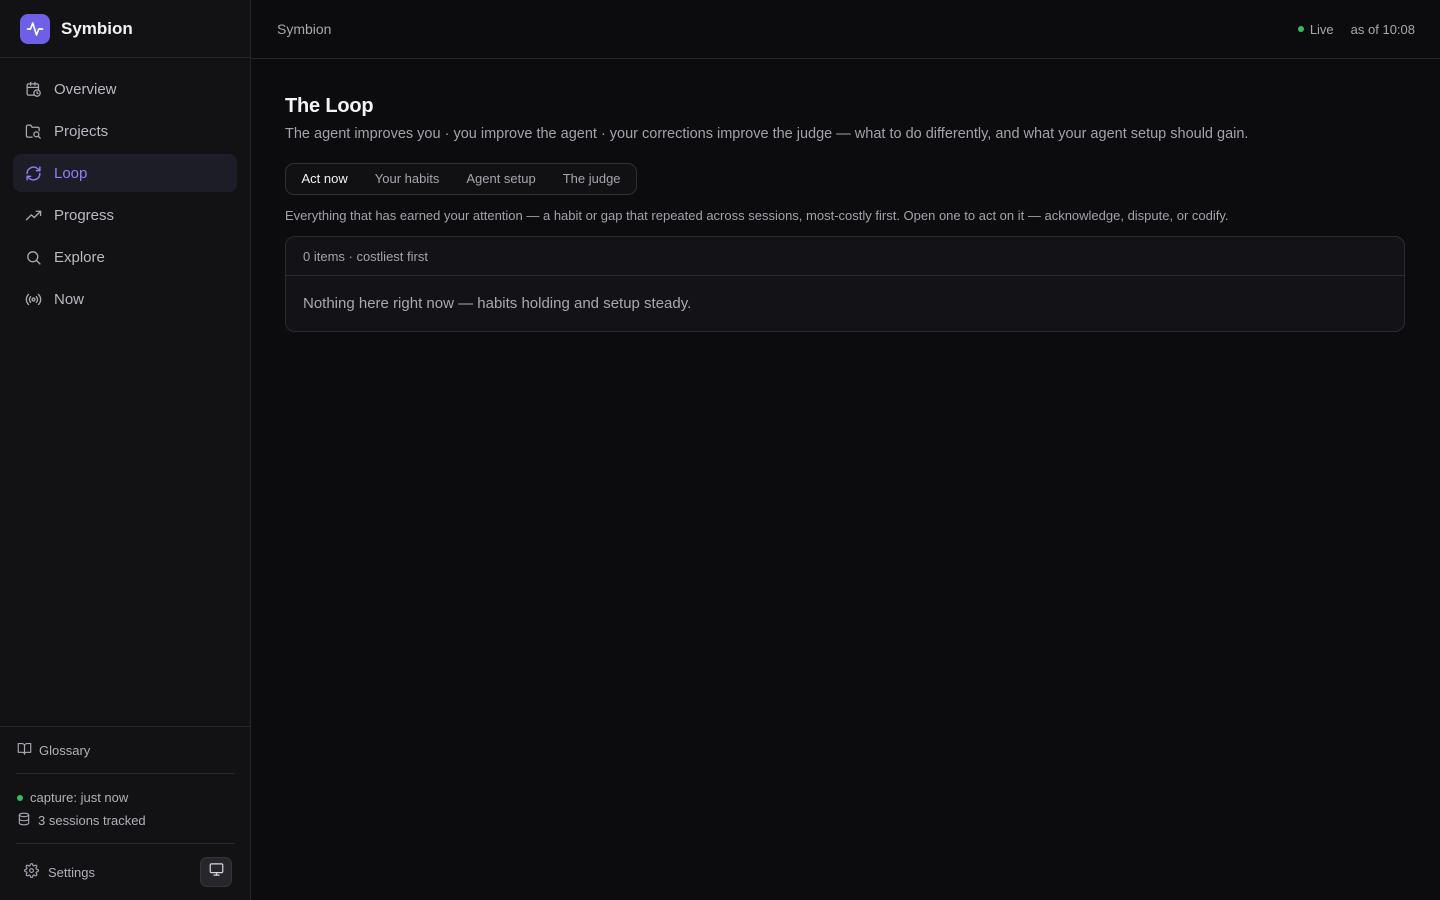 The height and width of the screenshot is (900, 1440). What do you see at coordinates (71, 173) in the screenshot?
I see `sidebar-item-label: Loop` at bounding box center [71, 173].